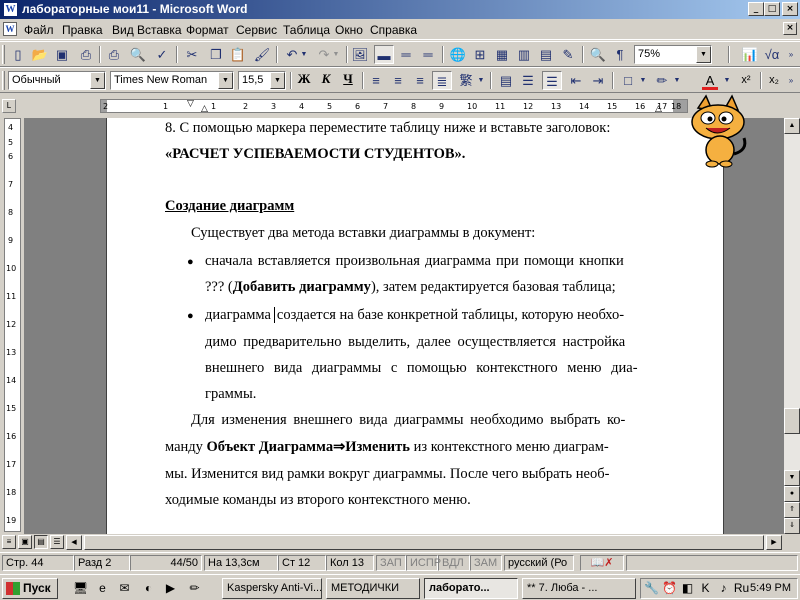 The image size is (800, 600). I want to click on menu-help: Справка, so click(393, 30).